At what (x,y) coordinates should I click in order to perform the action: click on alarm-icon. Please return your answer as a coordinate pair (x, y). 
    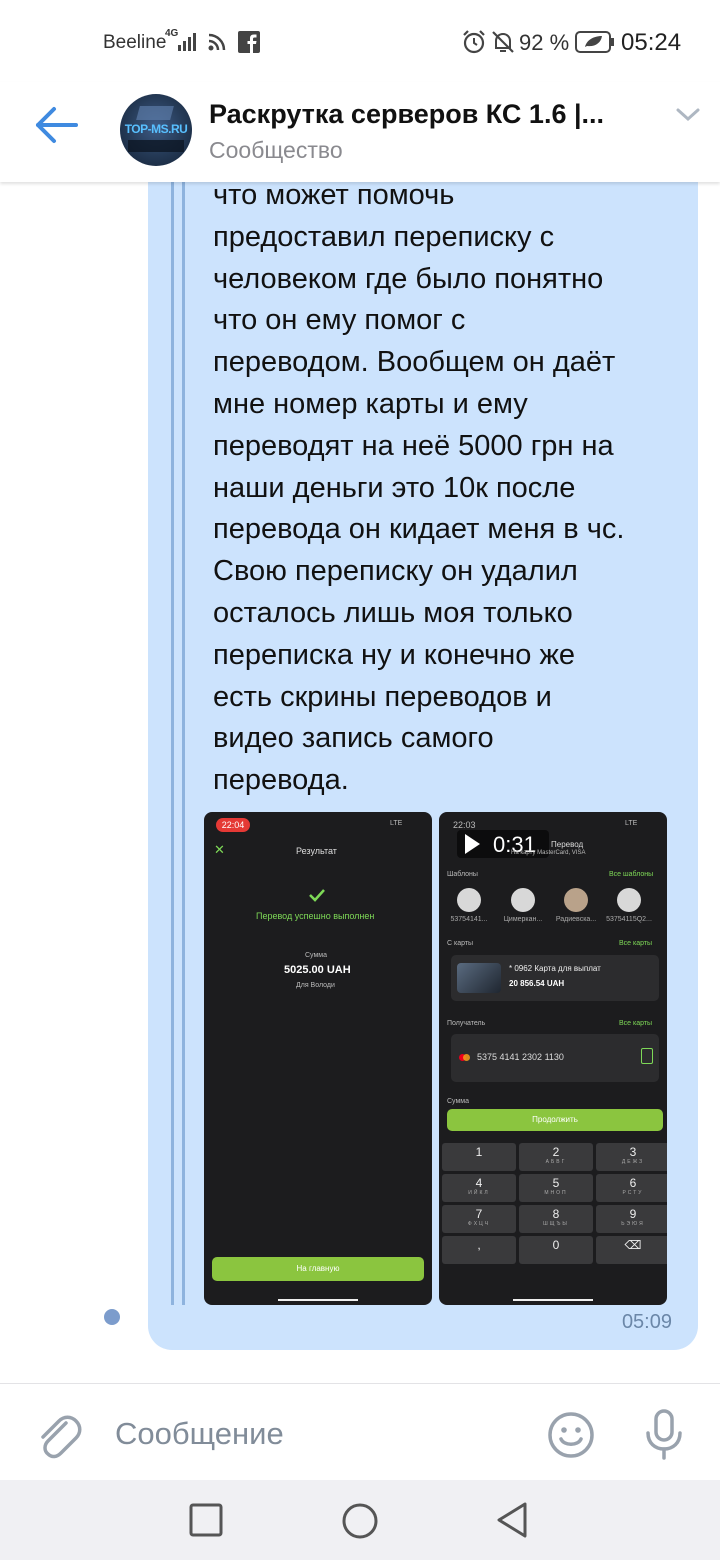
    Looking at the image, I should click on (474, 42).